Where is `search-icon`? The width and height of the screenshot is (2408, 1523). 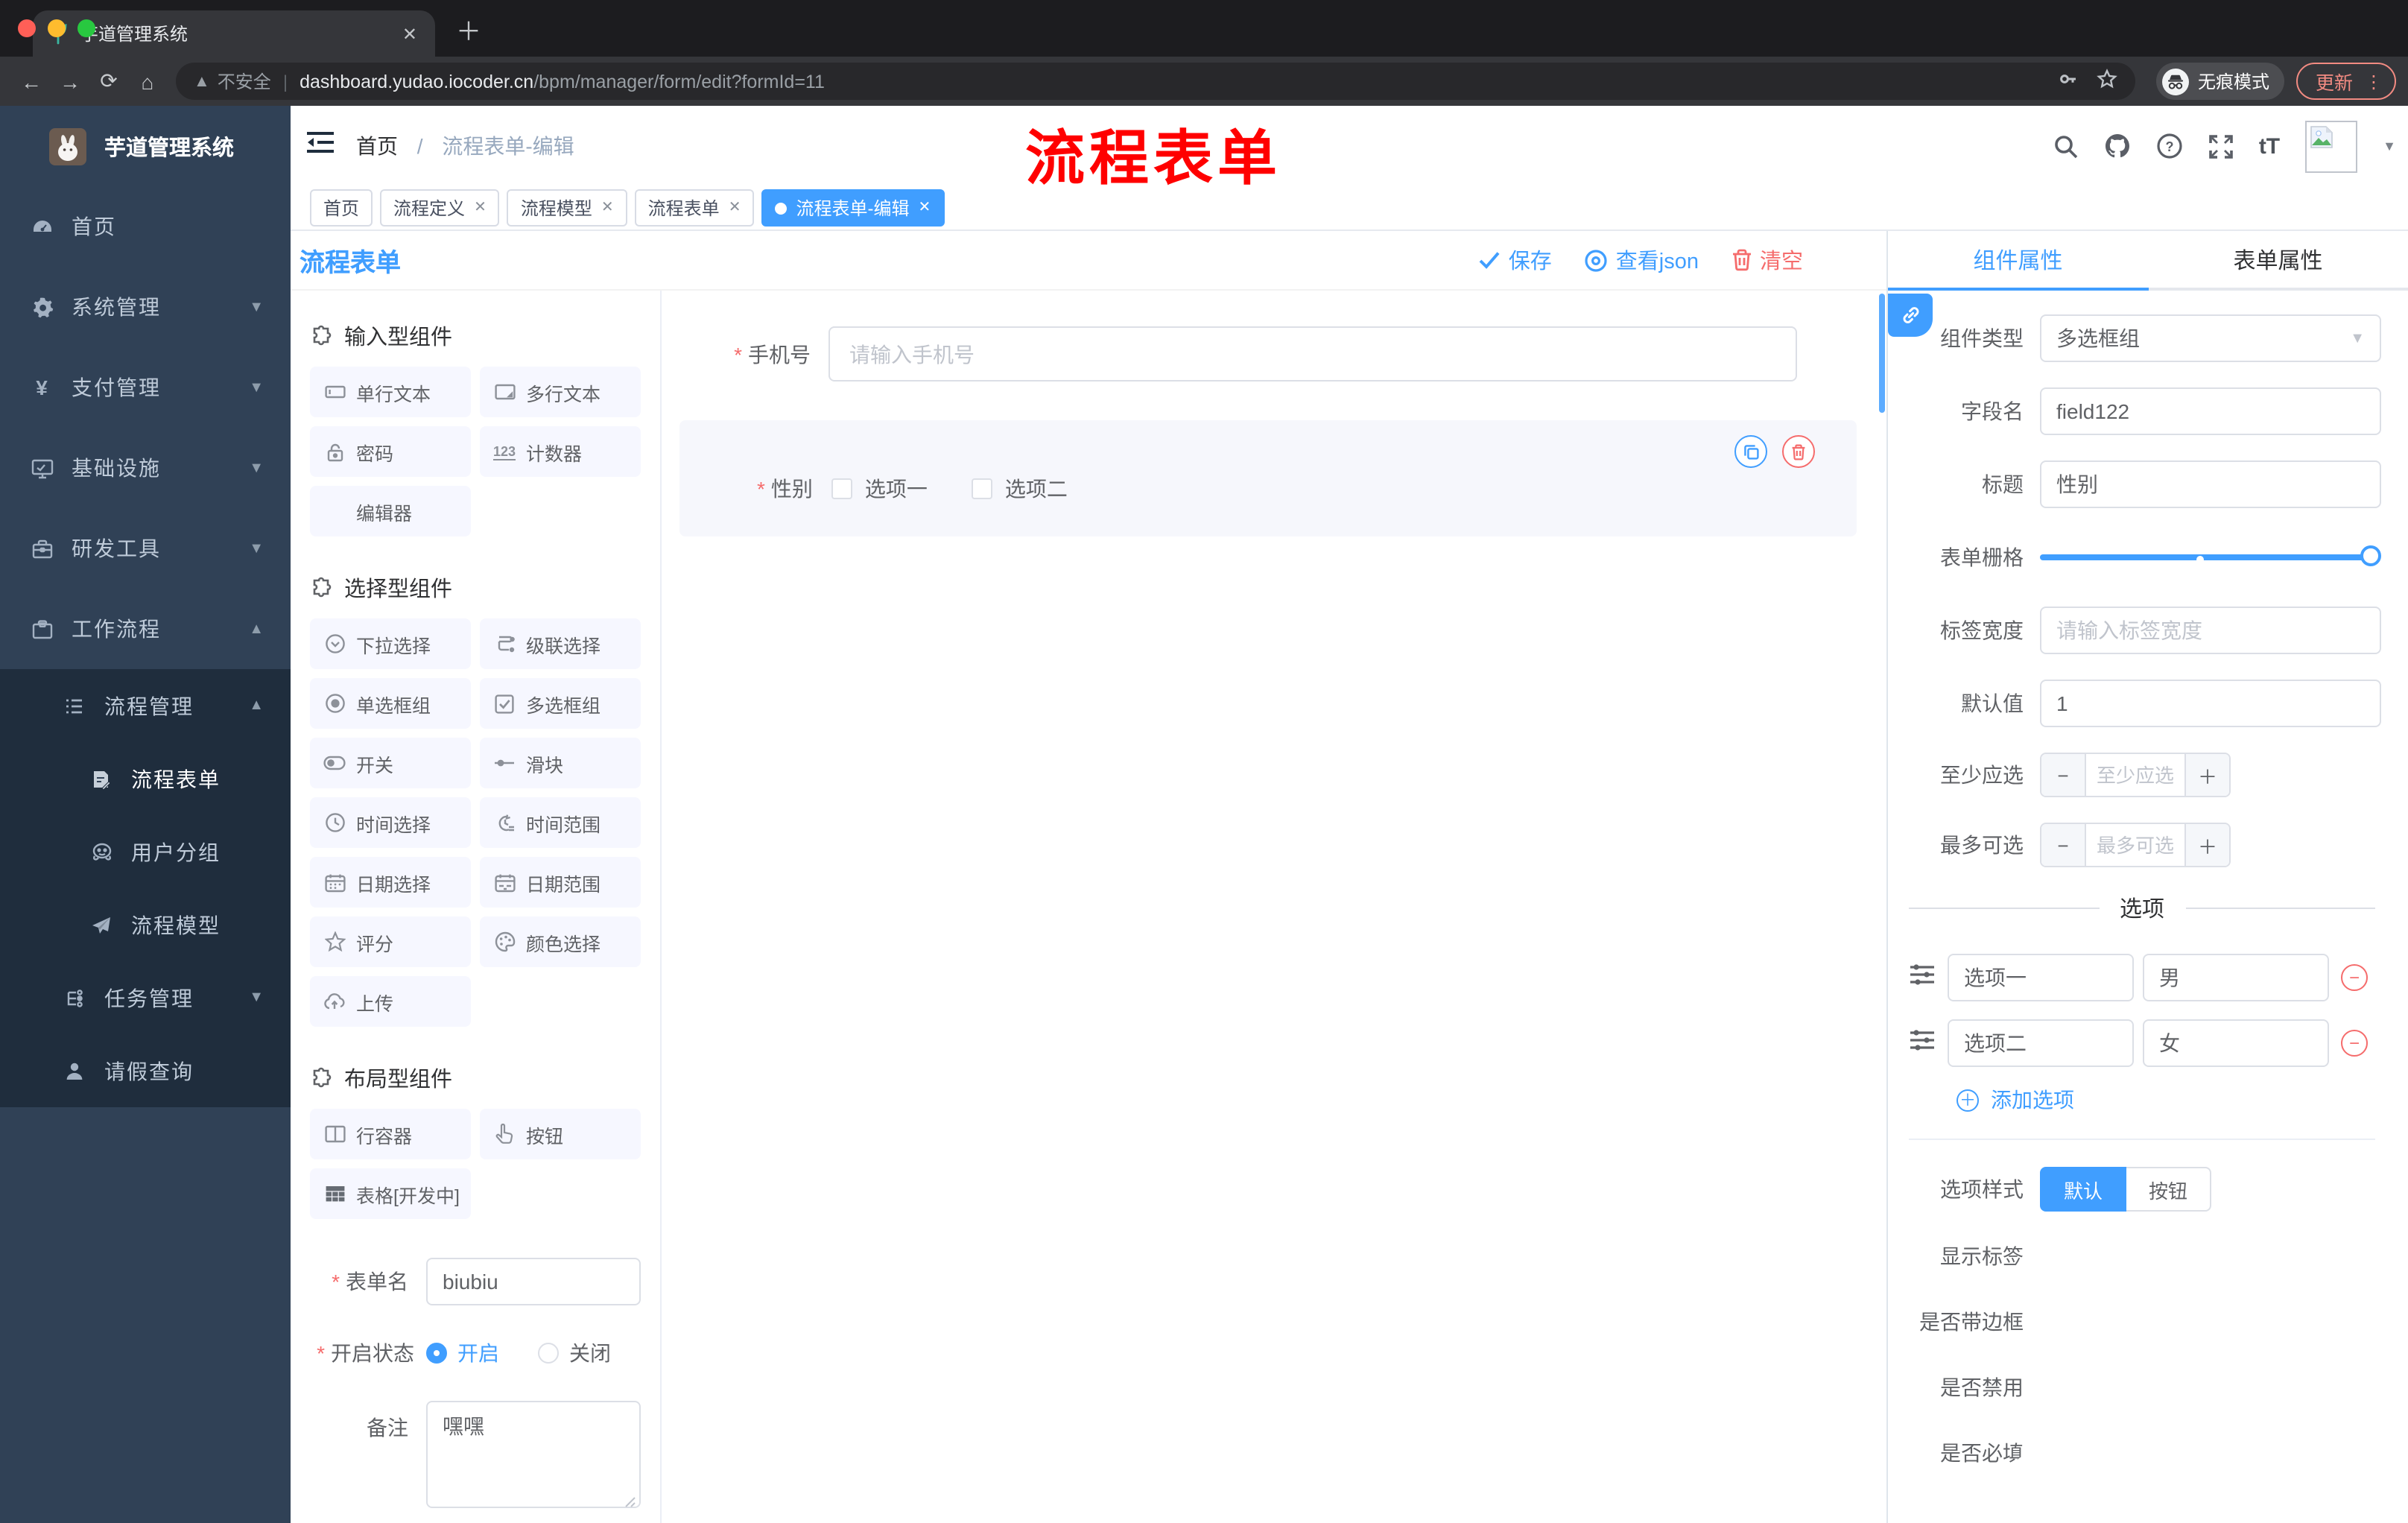 search-icon is located at coordinates (2066, 146).